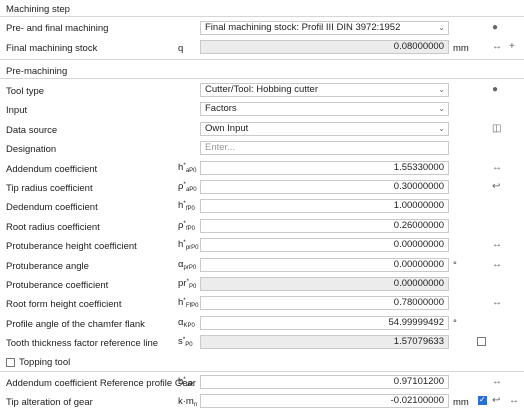 This screenshot has height=411, width=524. What do you see at coordinates (227, 128) in the screenshot?
I see `data-source-value: Own Input` at bounding box center [227, 128].